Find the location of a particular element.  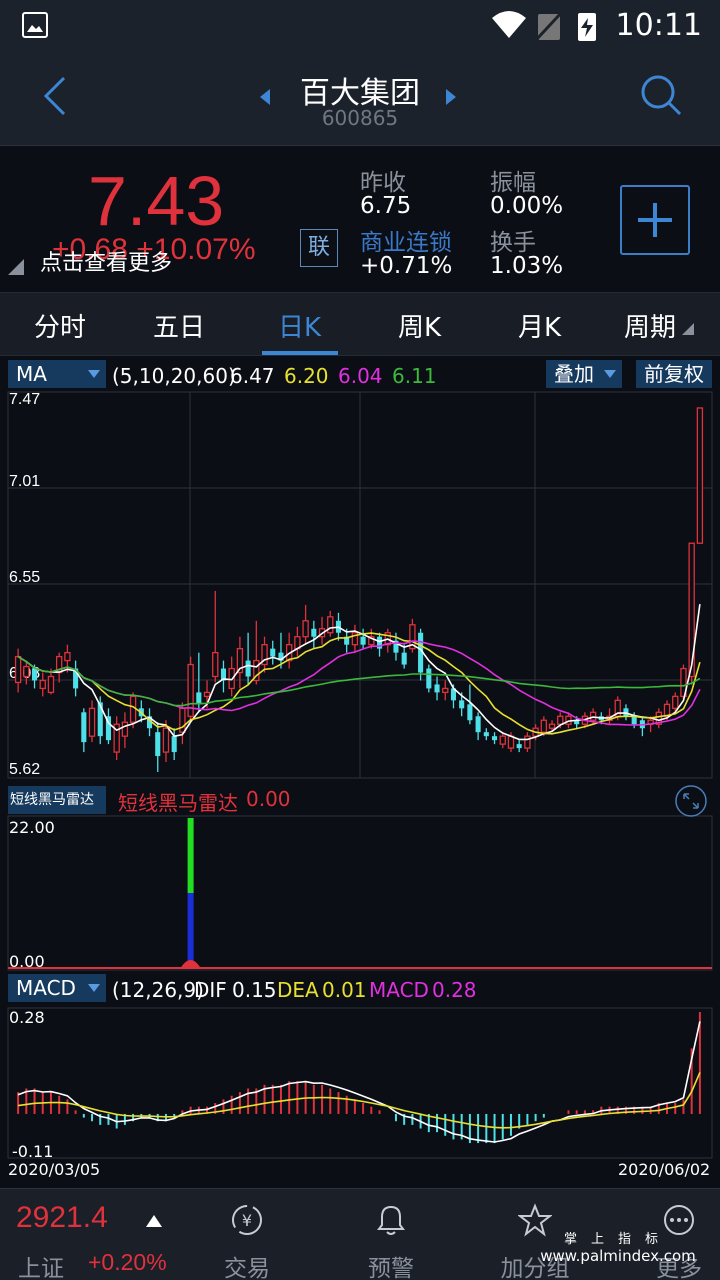

nav-trade: ¥ 交易 is located at coordinates (247, 1234).